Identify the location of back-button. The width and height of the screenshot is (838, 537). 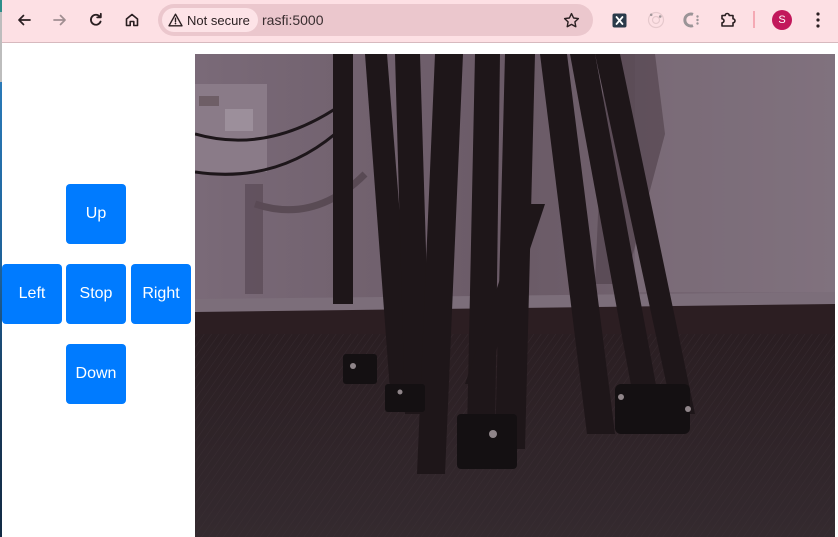
(24, 20).